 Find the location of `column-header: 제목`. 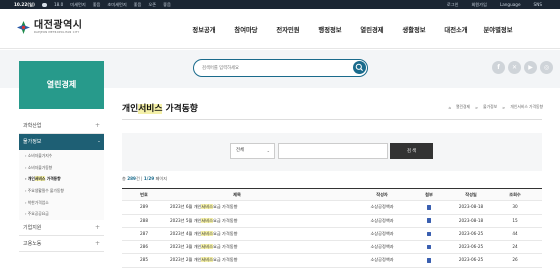

column-header: 제목 is located at coordinates (237, 194).